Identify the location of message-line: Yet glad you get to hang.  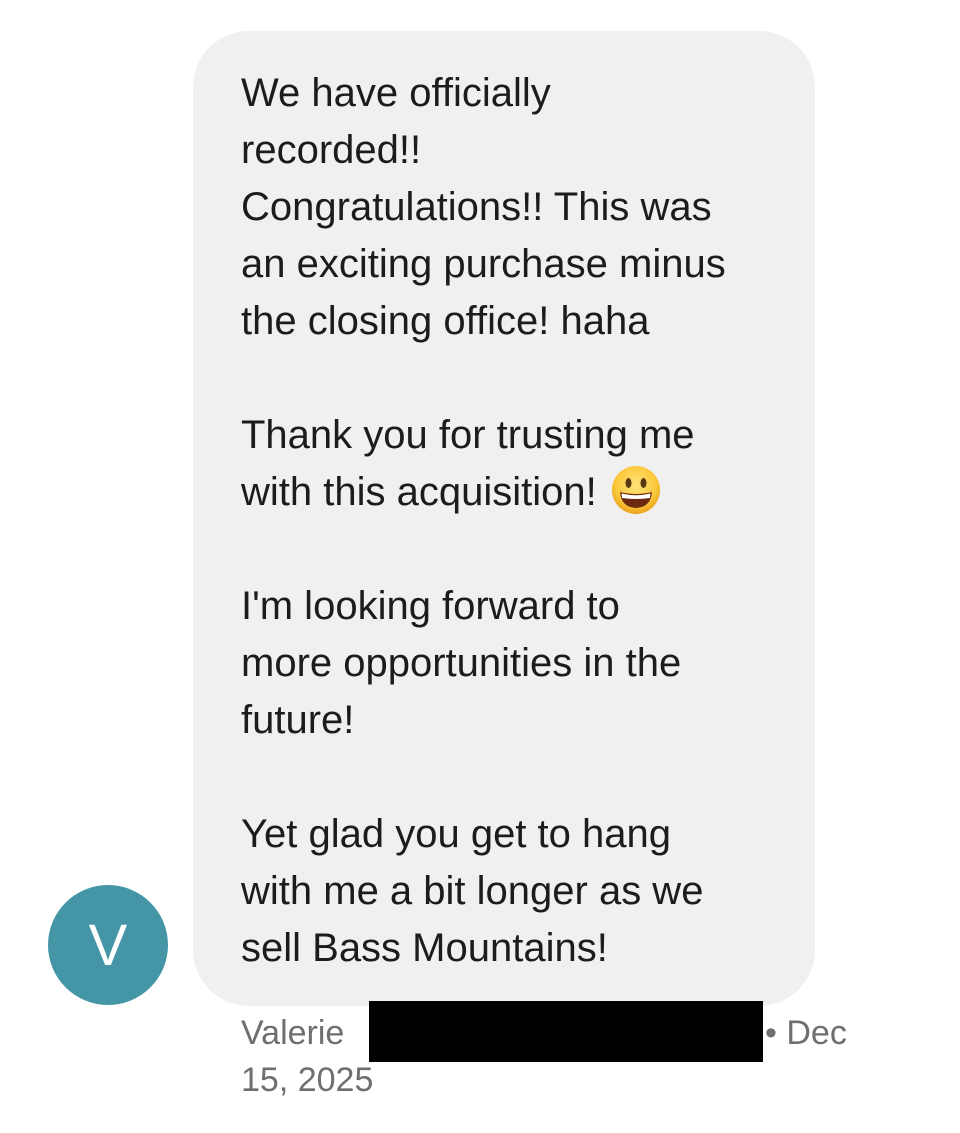
(456, 834).